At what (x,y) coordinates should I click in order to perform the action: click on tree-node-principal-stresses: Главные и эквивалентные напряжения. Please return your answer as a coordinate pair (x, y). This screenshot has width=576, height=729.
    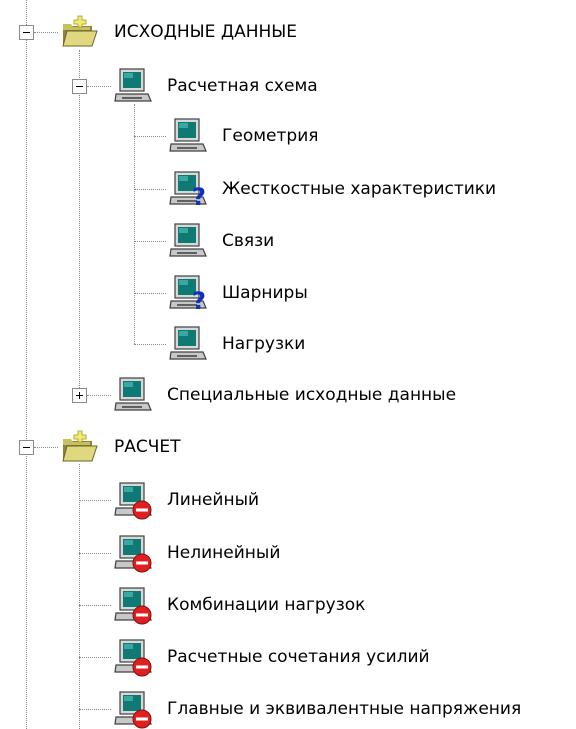
    Looking at the image, I should click on (317, 709).